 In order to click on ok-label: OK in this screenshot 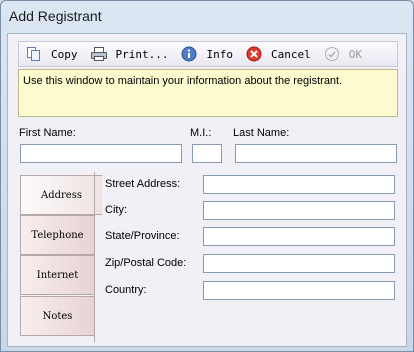, I will do `click(355, 54)`.